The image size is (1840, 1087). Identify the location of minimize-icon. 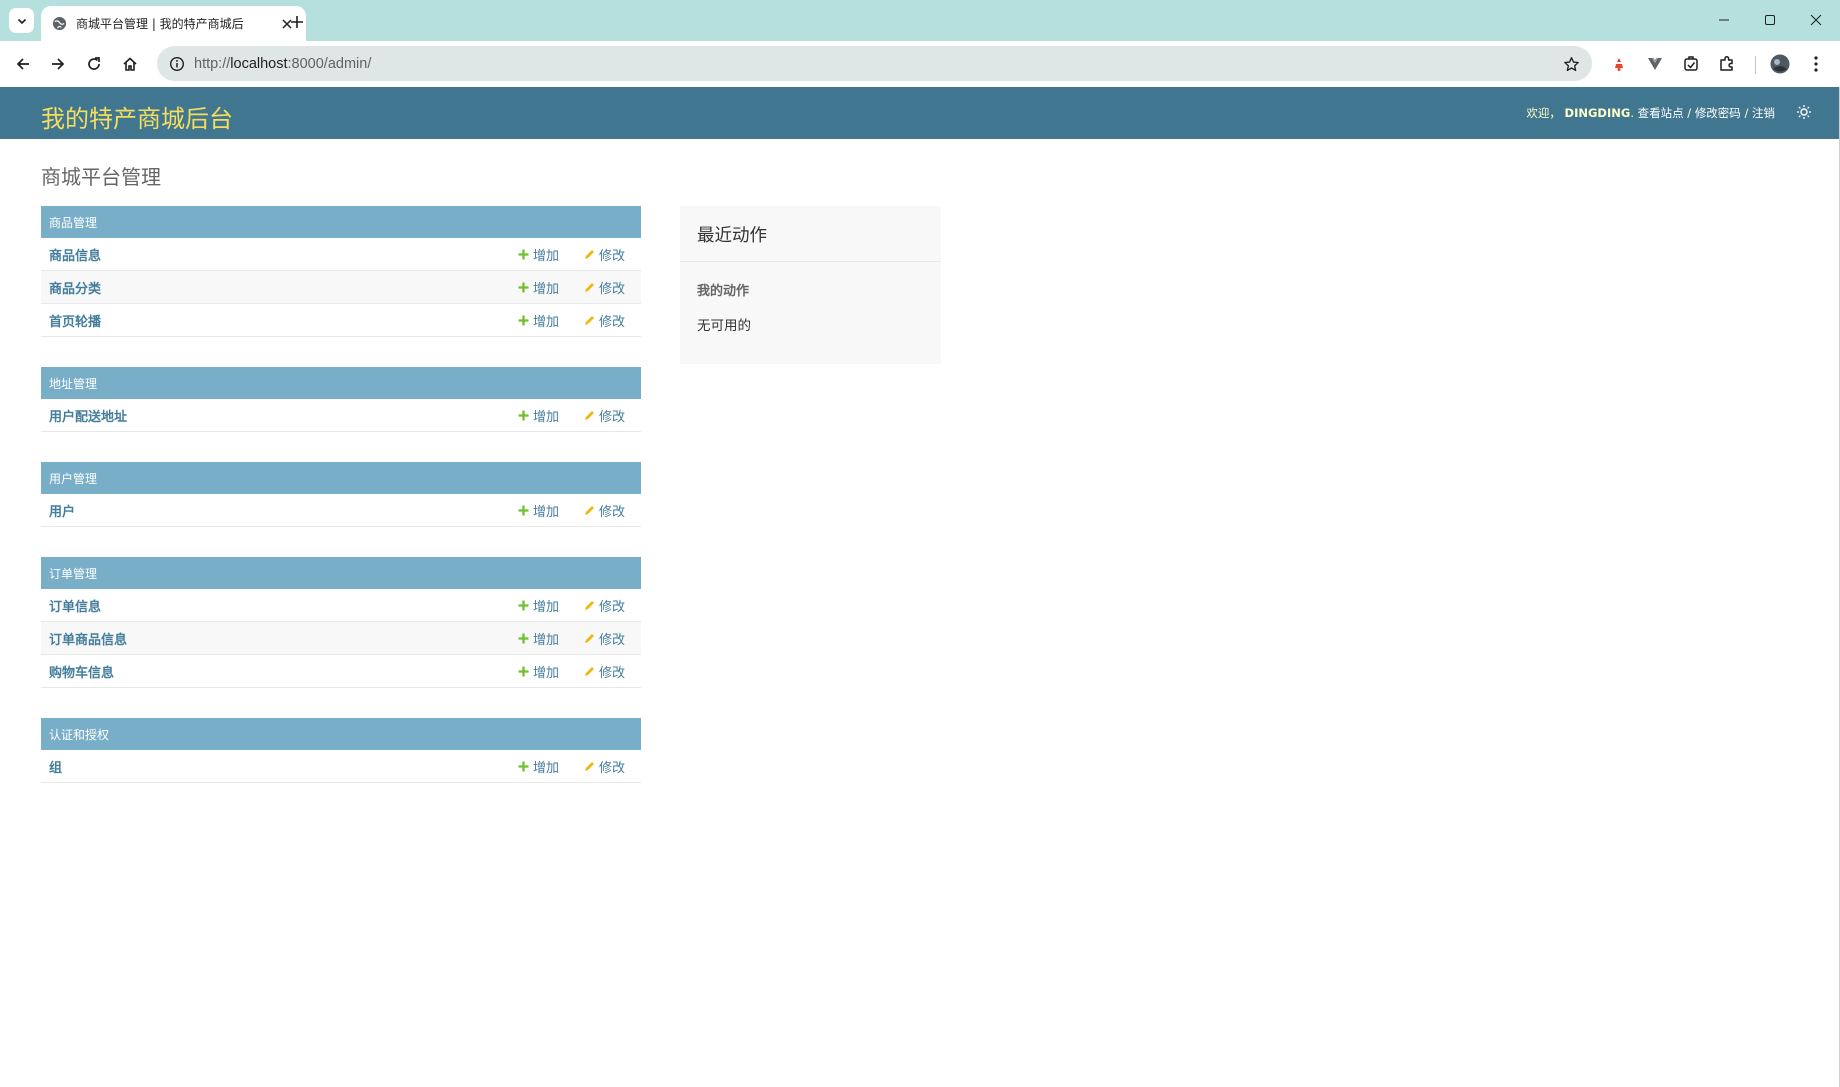
(1724, 20).